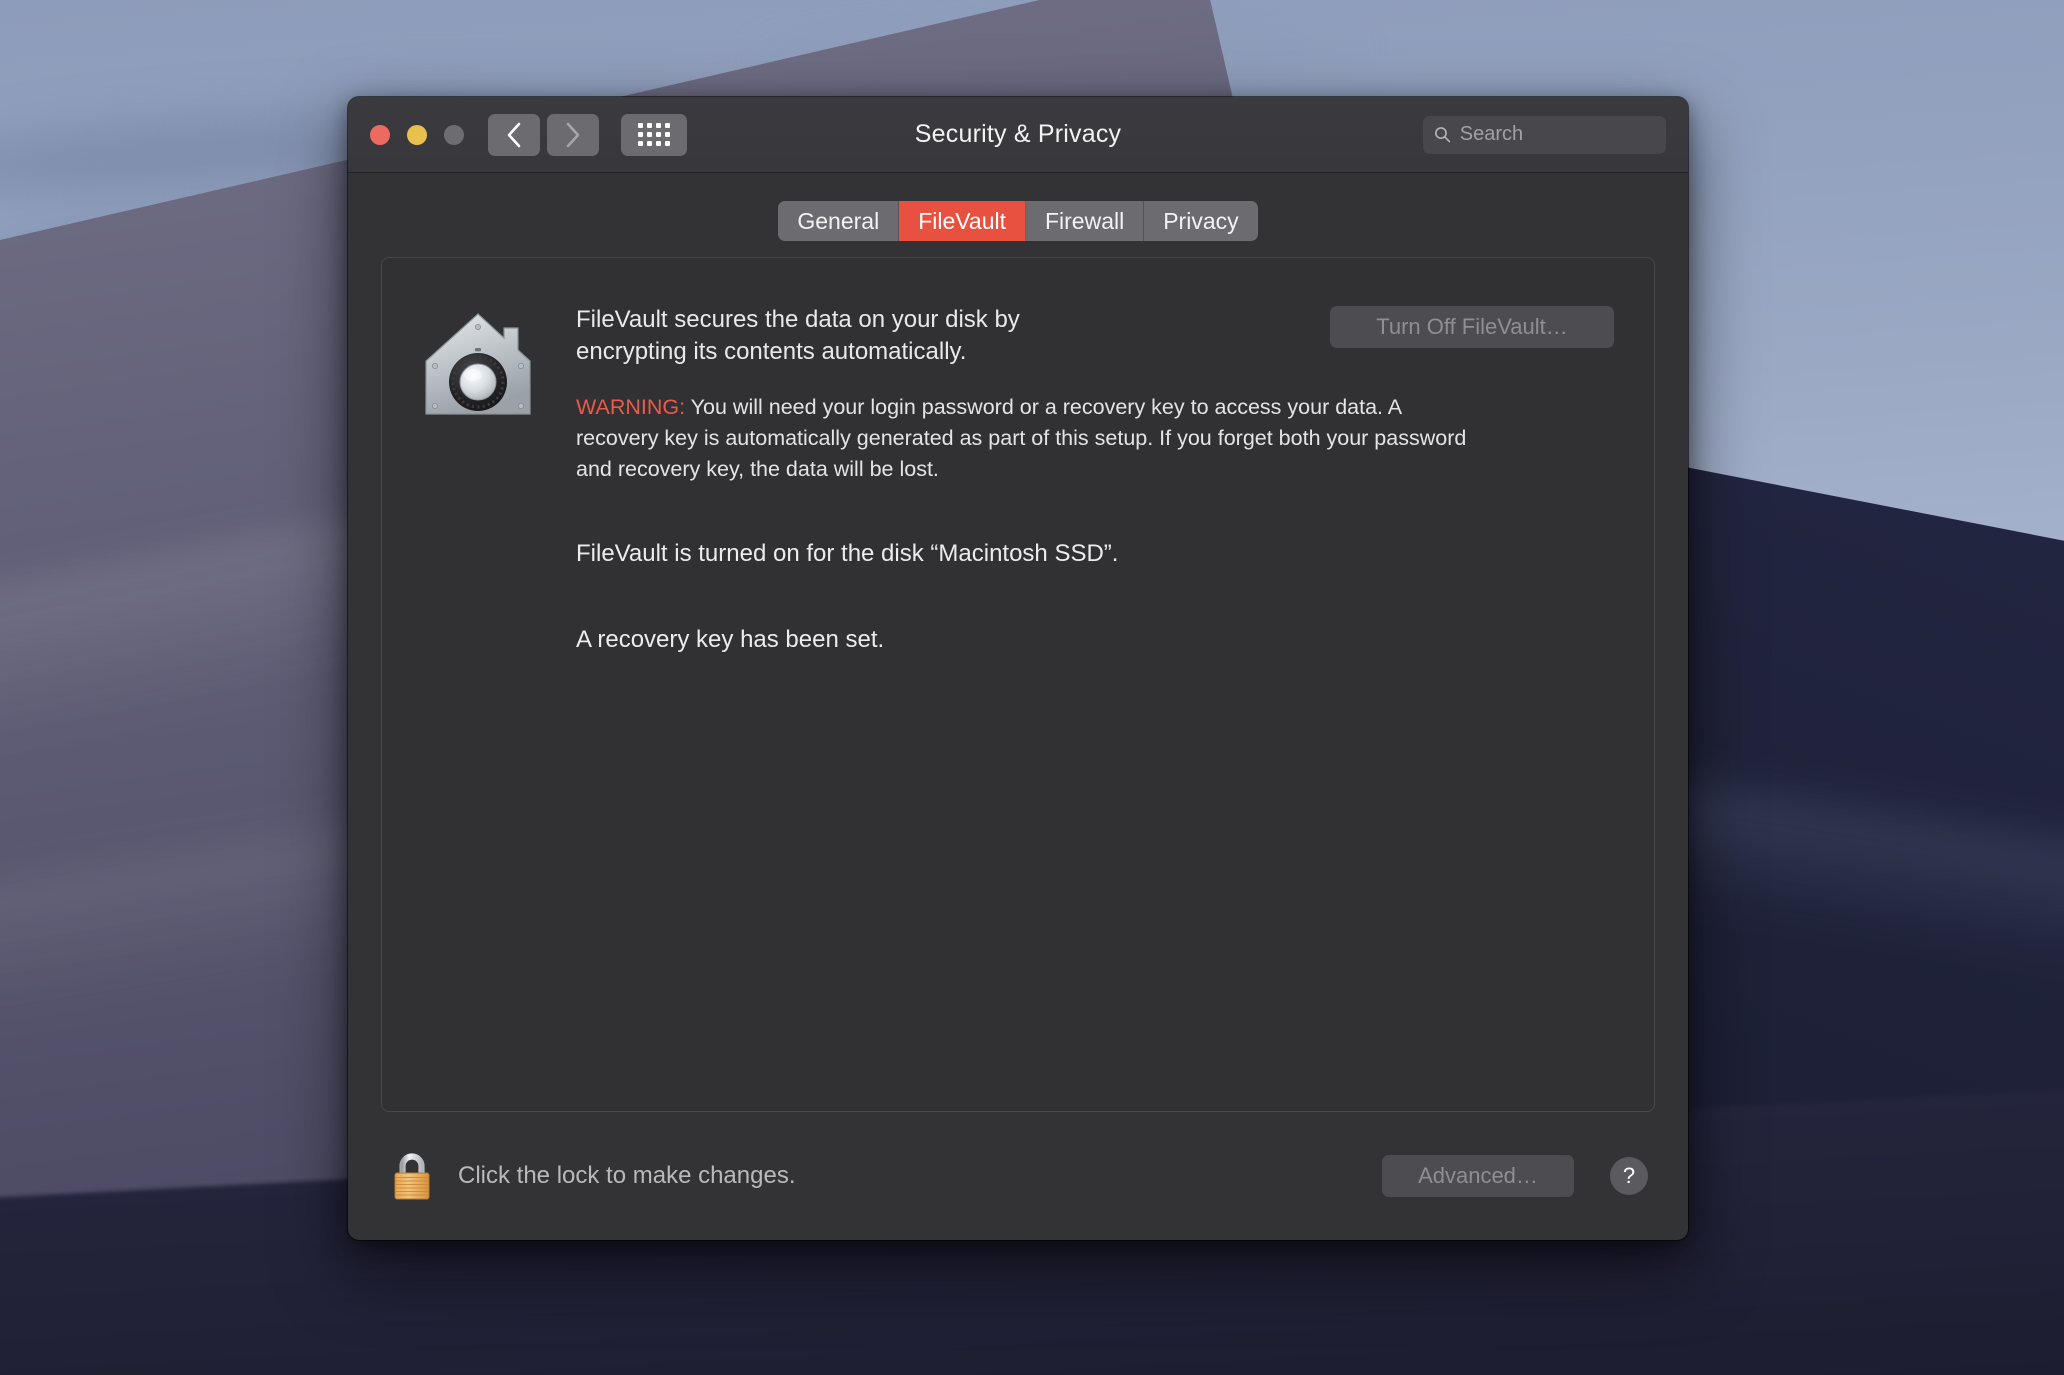 This screenshot has width=2064, height=1375. I want to click on navigation-button-group, so click(543, 134).